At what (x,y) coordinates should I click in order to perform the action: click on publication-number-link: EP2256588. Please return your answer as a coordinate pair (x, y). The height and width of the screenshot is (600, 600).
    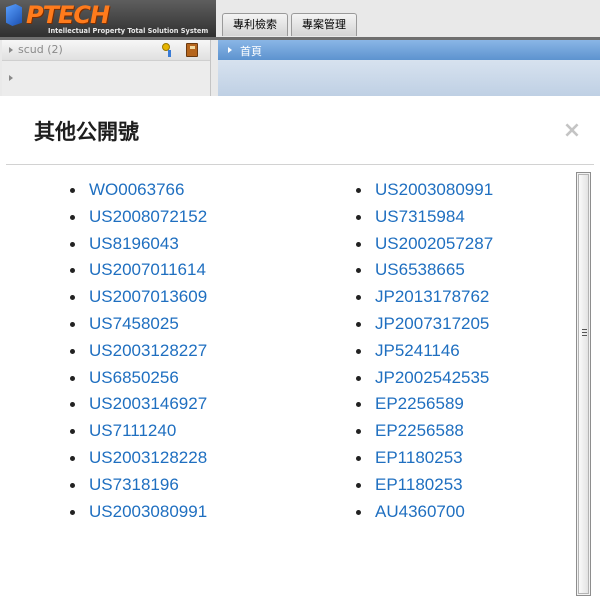
    Looking at the image, I should click on (419, 430).